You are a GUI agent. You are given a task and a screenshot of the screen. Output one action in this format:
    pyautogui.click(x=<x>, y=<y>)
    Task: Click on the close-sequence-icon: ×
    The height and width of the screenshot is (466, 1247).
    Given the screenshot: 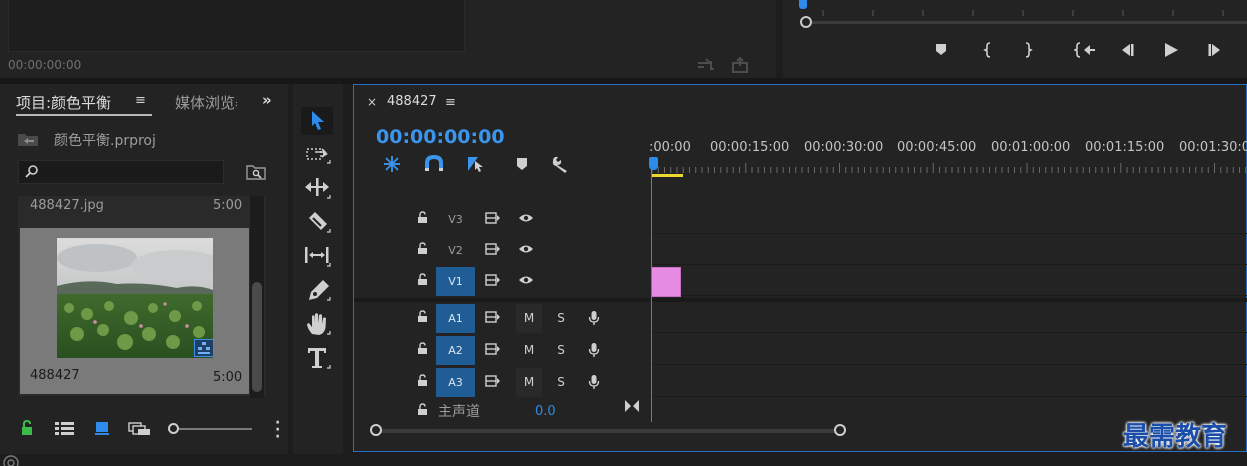 What is the action you would take?
    pyautogui.click(x=372, y=102)
    